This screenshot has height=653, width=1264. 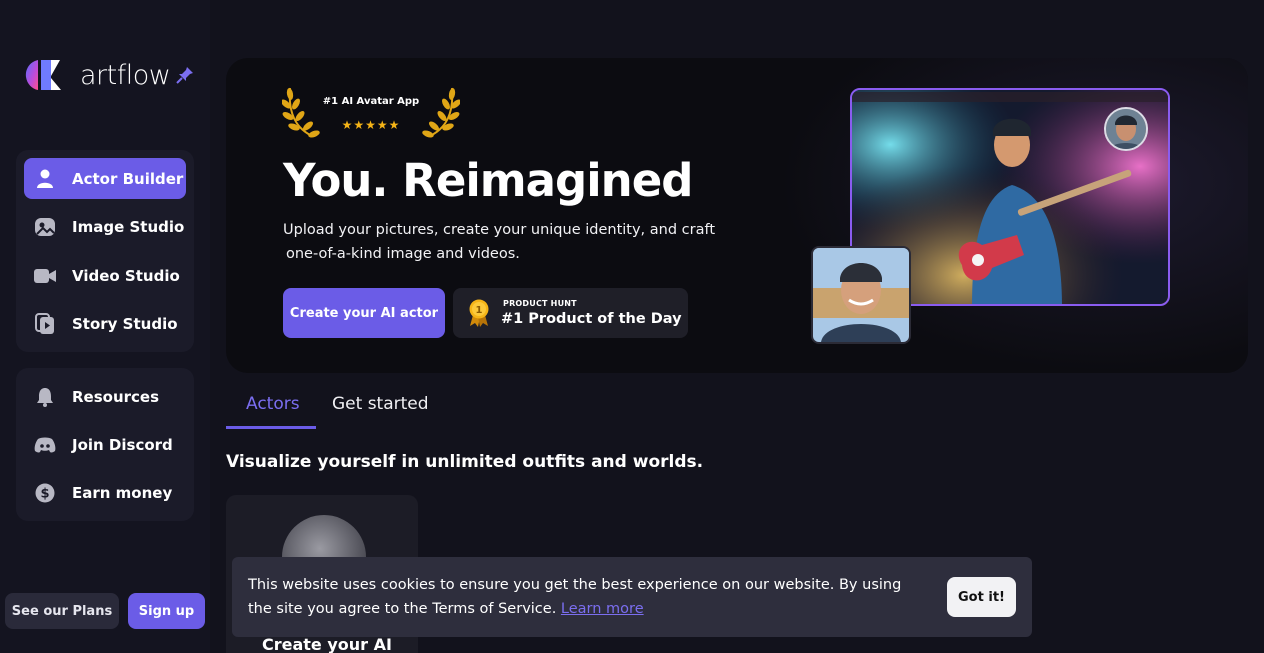 What do you see at coordinates (45, 179) in the screenshot?
I see `user-icon` at bounding box center [45, 179].